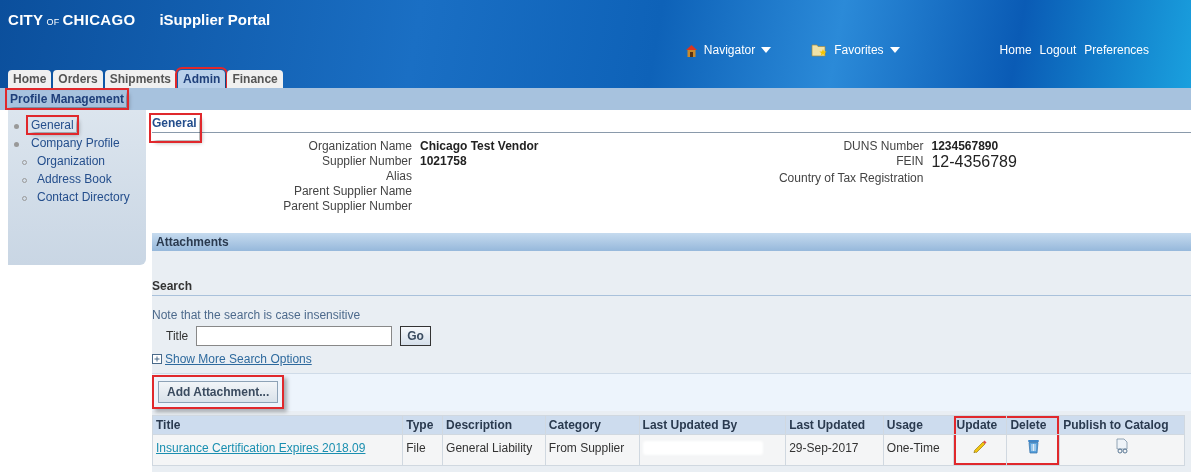 Image resolution: width=1191 pixels, height=472 pixels. Describe the element at coordinates (347, 206) in the screenshot. I see `field-label: Parent Supplier Number` at that location.